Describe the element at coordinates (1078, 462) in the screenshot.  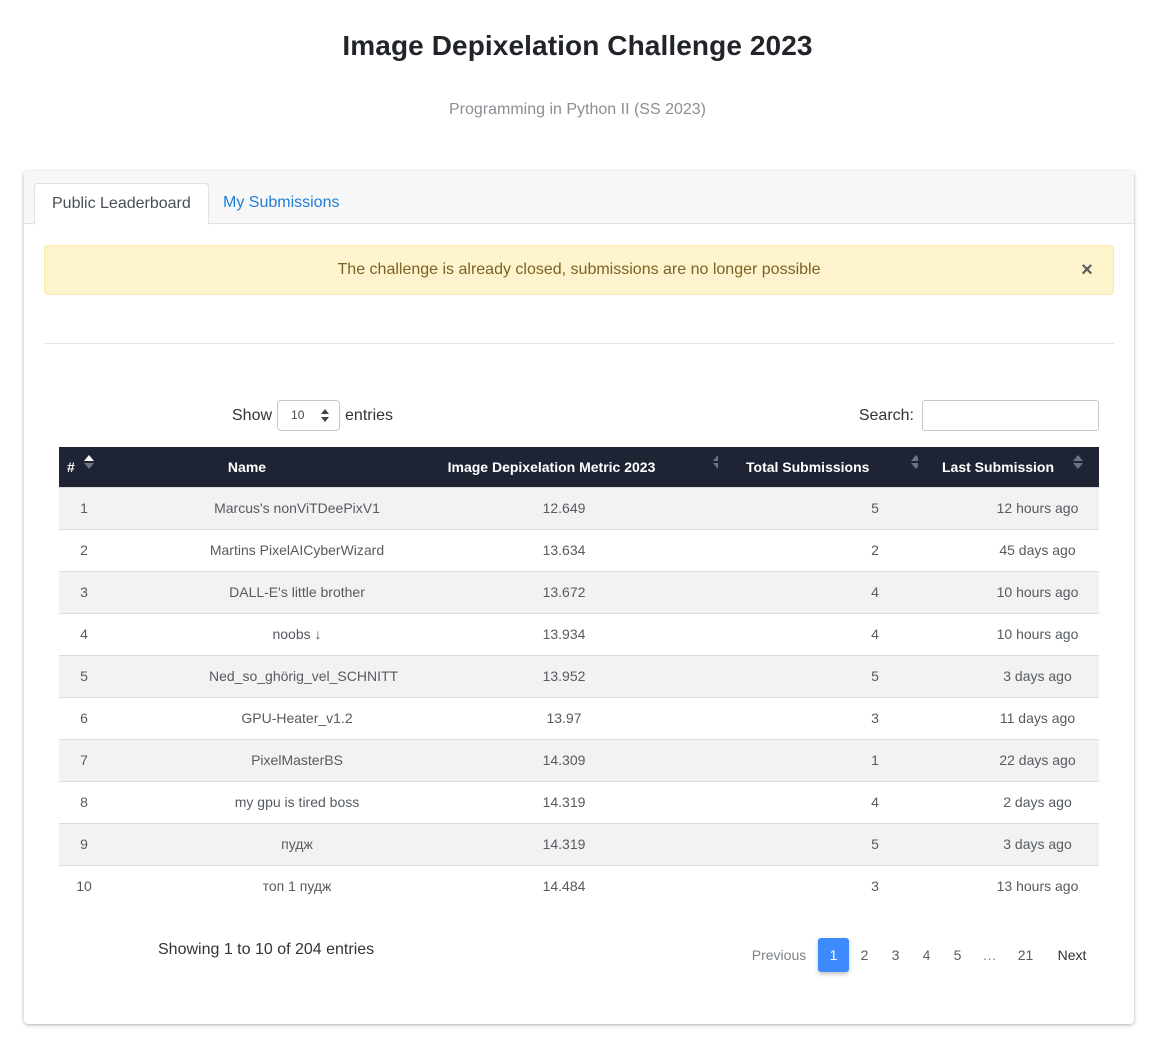
I see `sort-icon` at that location.